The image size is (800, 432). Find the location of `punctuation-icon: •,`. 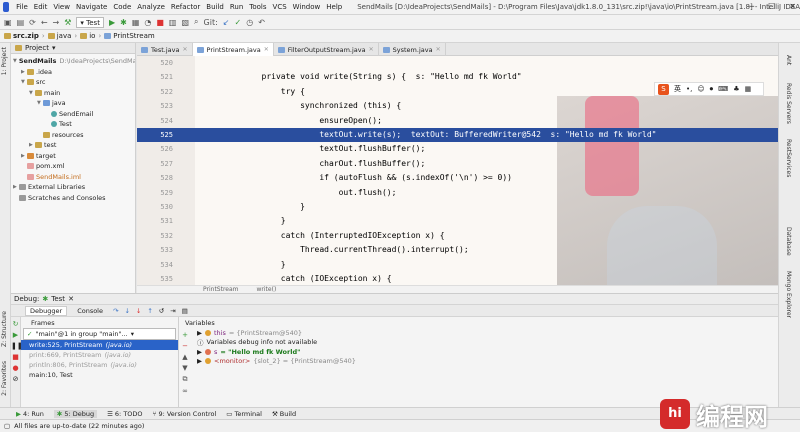

punctuation-icon: •, is located at coordinates (689, 89).